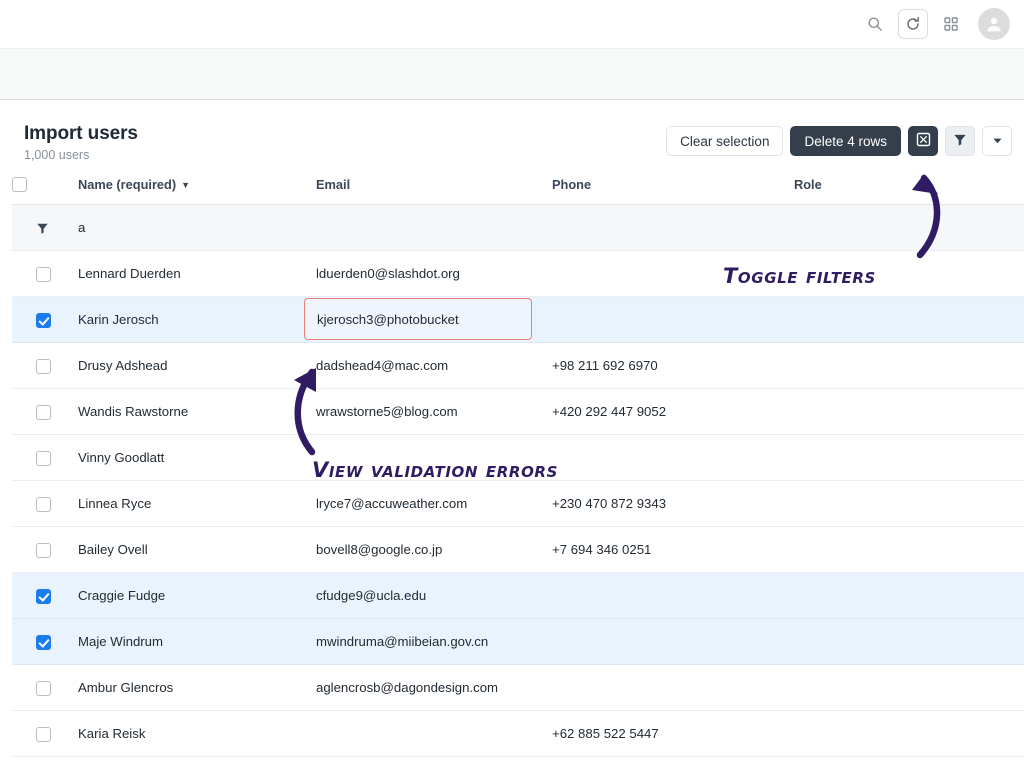 This screenshot has height=768, width=1024. What do you see at coordinates (661, 366) in the screenshot?
I see `cell-phone: +98 211 692 6970` at bounding box center [661, 366].